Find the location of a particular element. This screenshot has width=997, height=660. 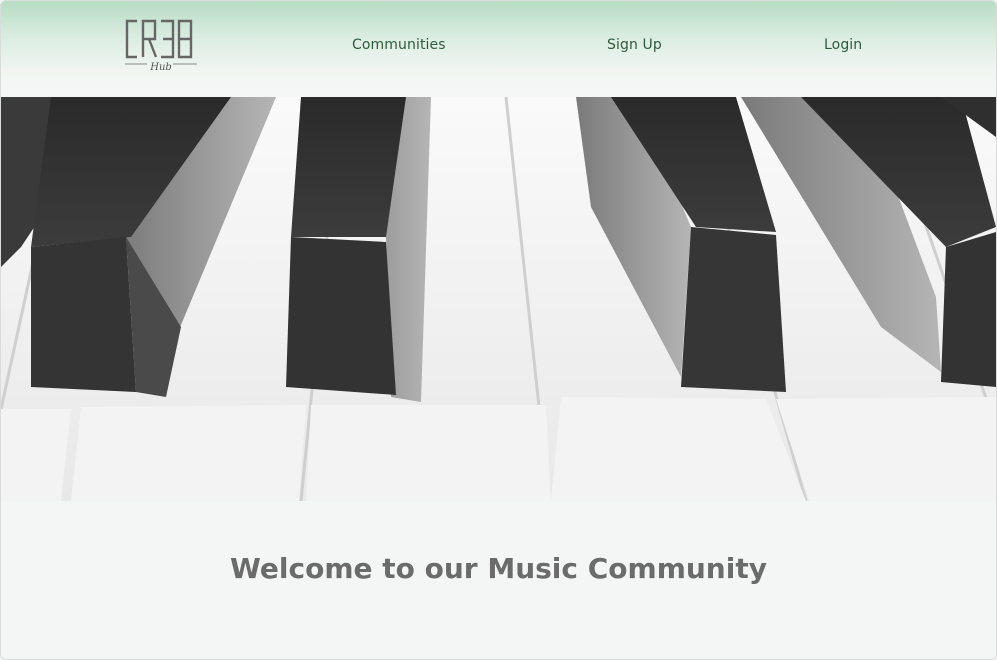

welcome-title: Welcome to our Music Community is located at coordinates (498, 568).